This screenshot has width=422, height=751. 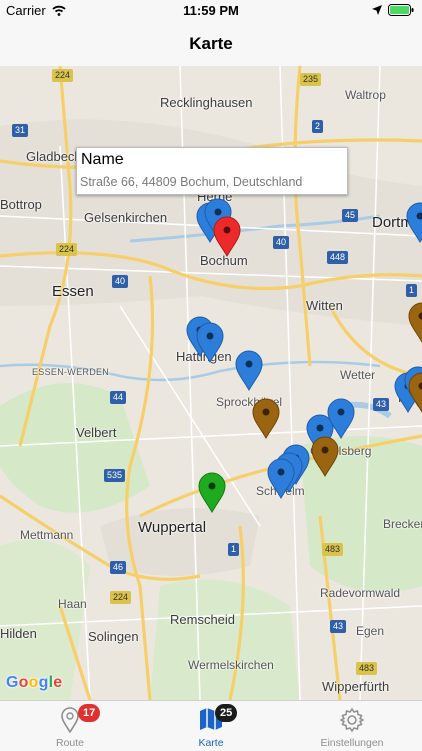 I want to click on city-label: Haan, so click(x=72, y=604).